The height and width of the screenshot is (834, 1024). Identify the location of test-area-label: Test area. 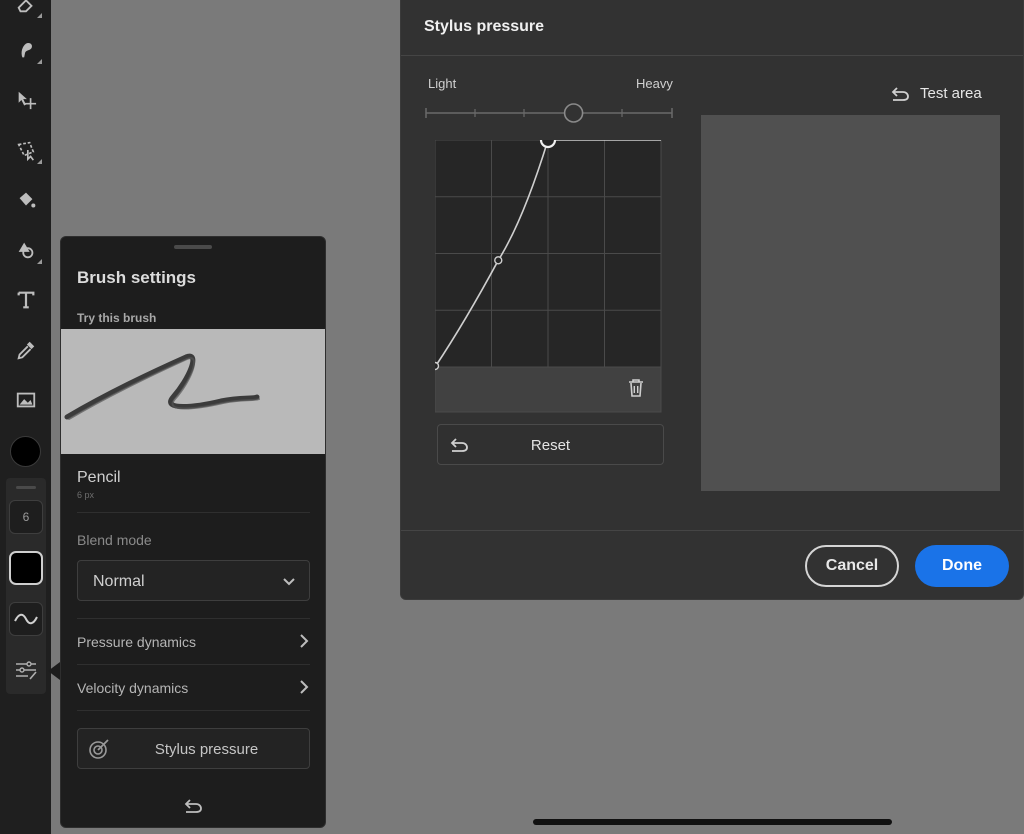
(951, 93).